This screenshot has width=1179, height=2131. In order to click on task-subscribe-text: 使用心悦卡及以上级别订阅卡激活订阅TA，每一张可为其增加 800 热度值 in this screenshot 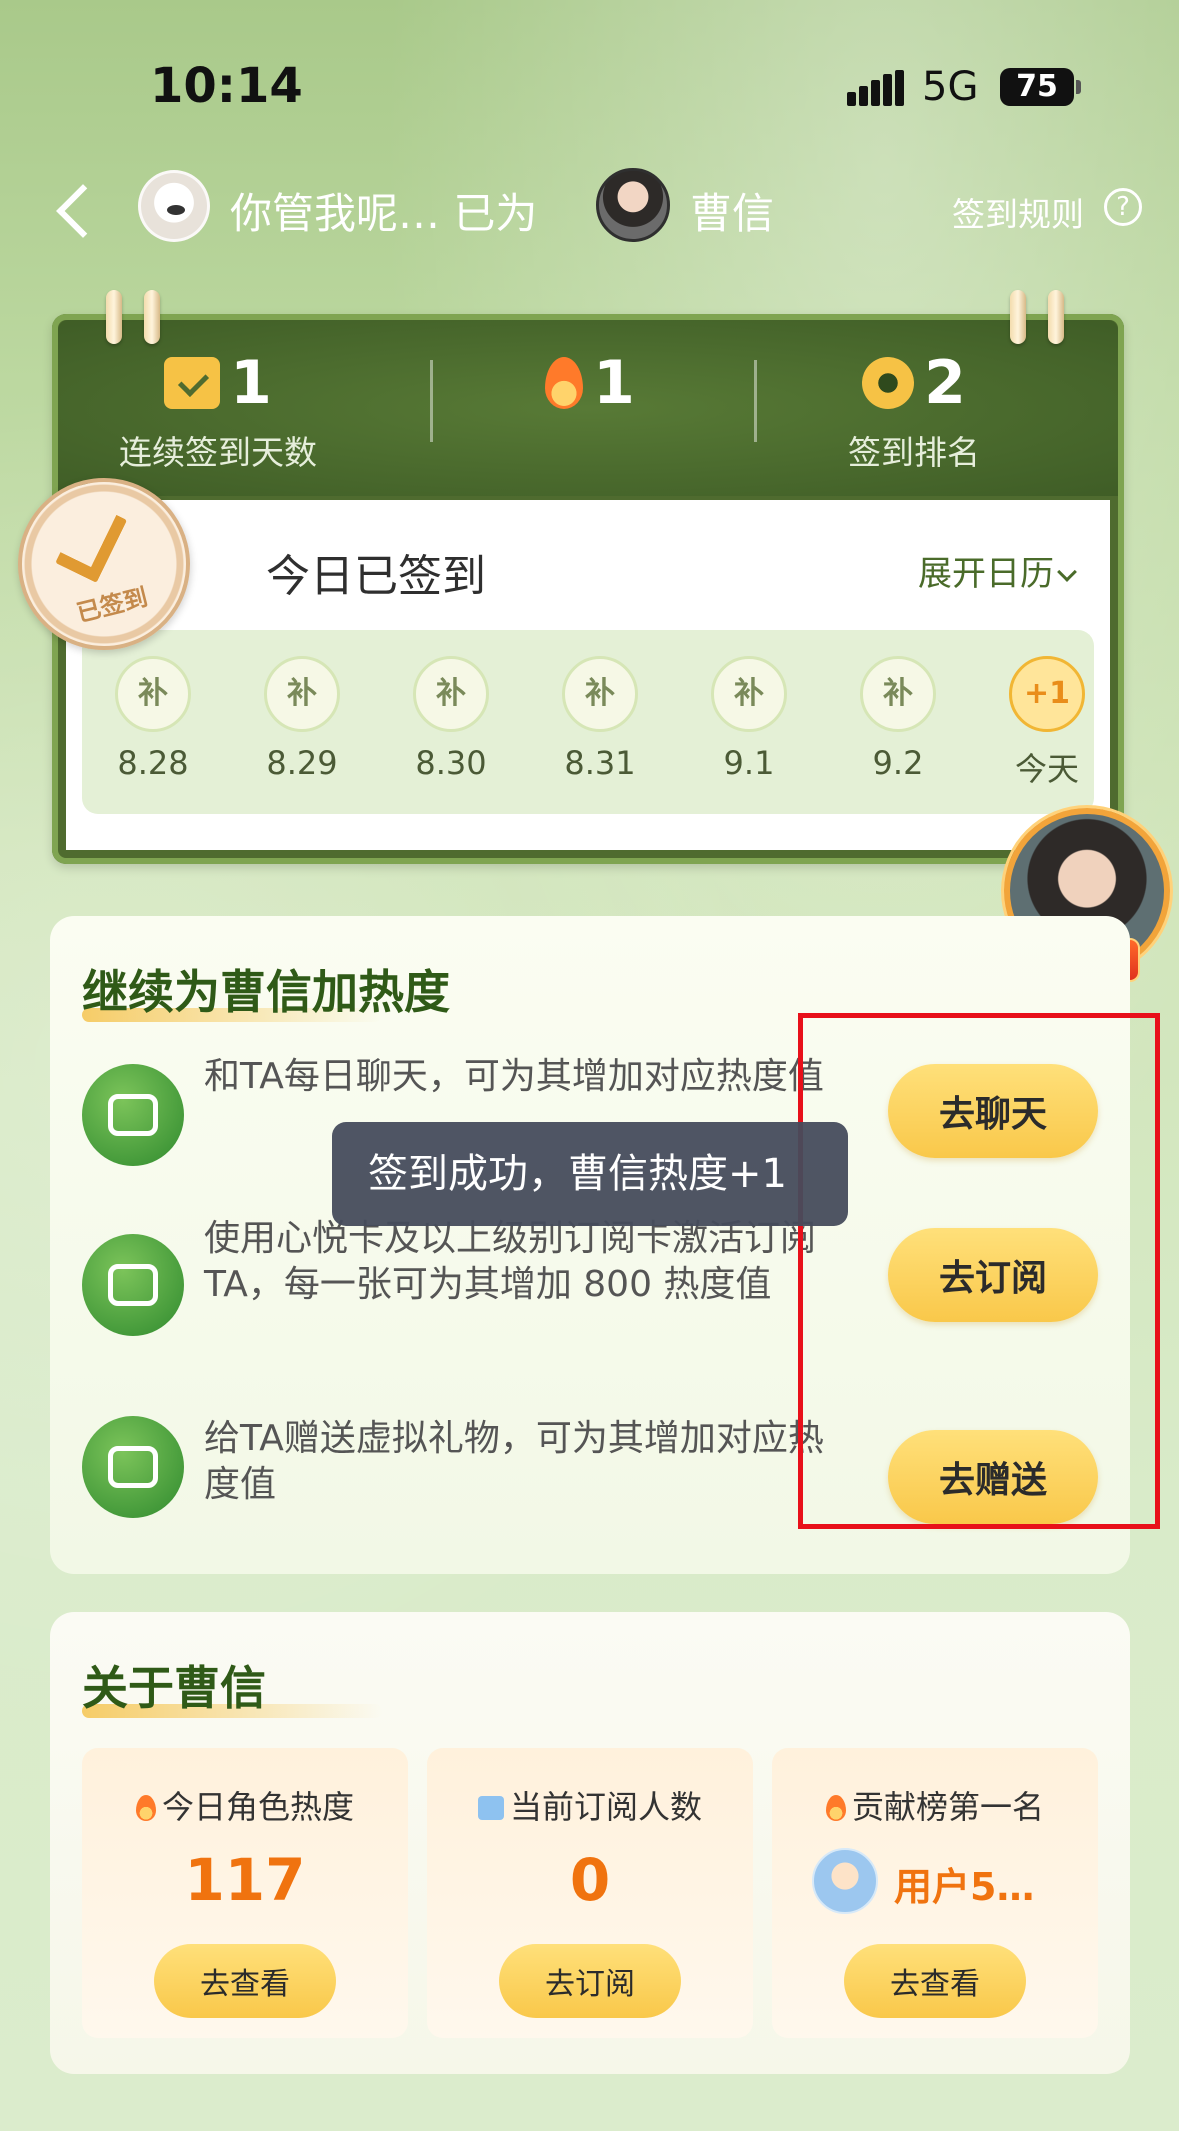, I will do `click(510, 1261)`.